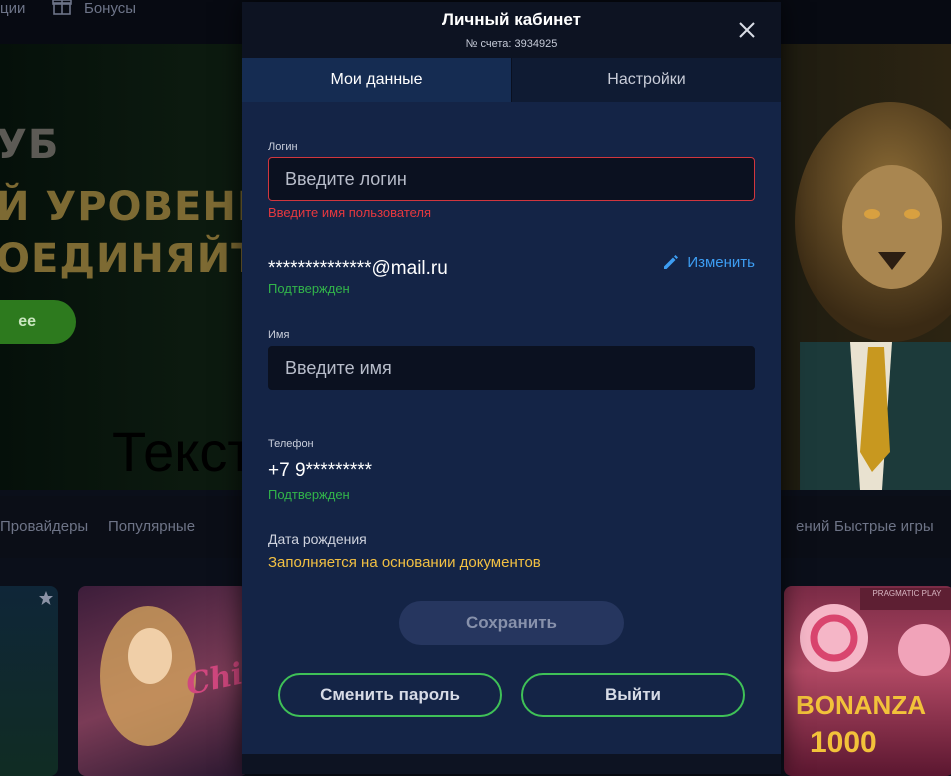  Describe the element at coordinates (283, 147) in the screenshot. I see `login-label: Логин` at that location.